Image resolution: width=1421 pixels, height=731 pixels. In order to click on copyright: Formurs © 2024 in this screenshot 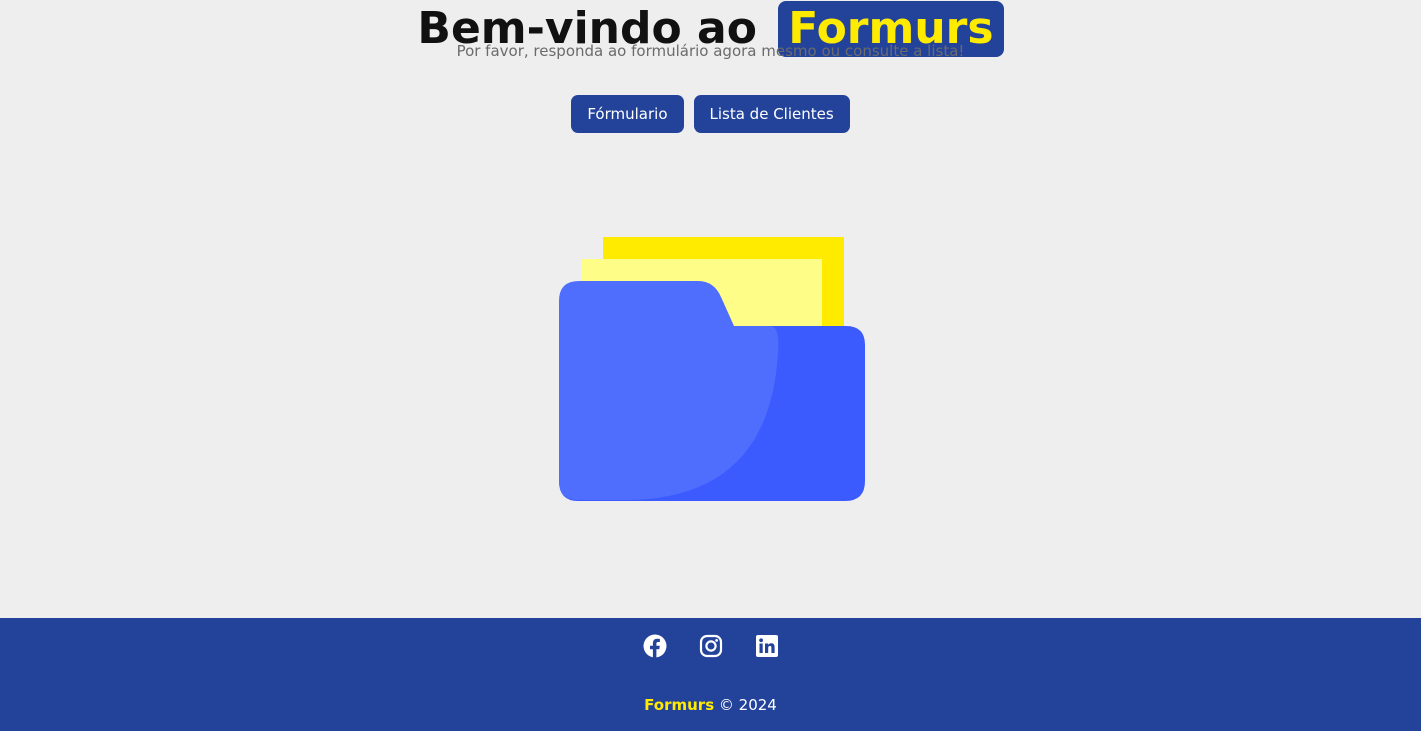, I will do `click(710, 705)`.